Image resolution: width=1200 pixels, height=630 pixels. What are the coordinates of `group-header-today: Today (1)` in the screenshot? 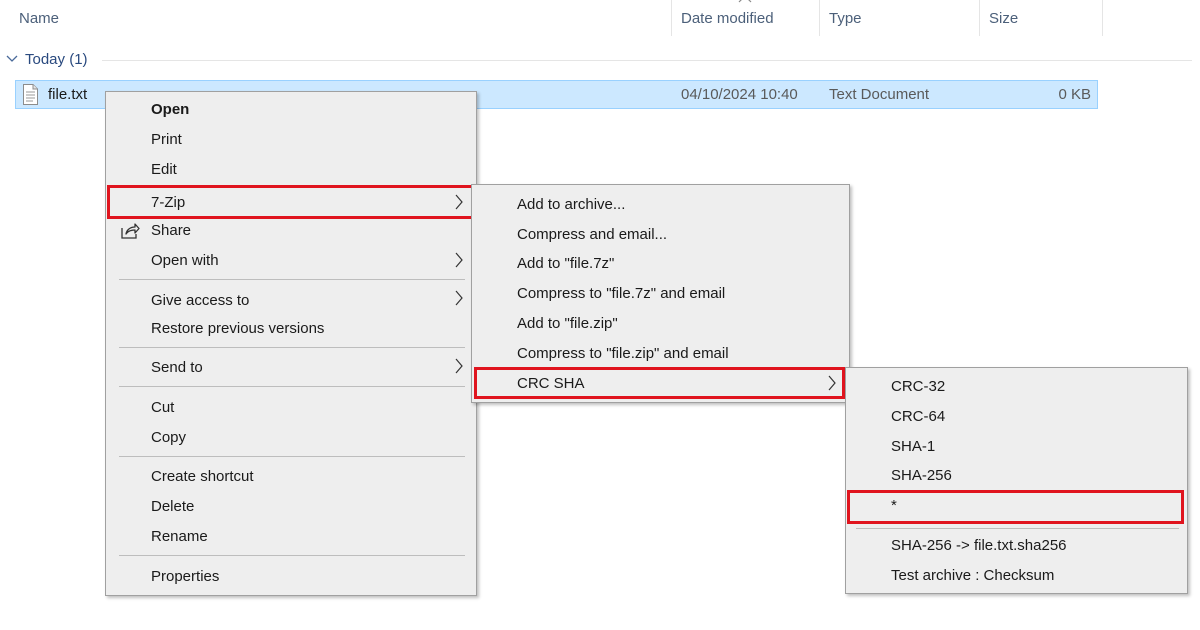 It's located at (600, 60).